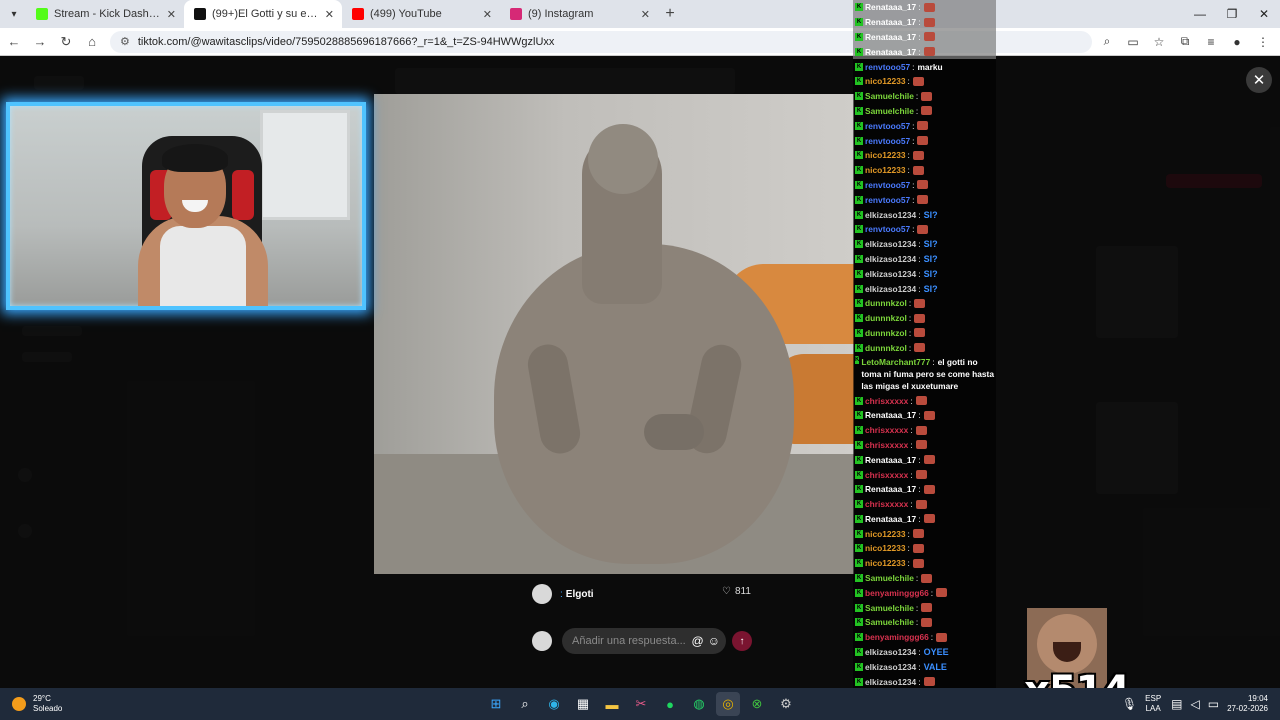 Image resolution: width=1280 pixels, height=720 pixels. I want to click on back-icon: ←, so click(14, 42).